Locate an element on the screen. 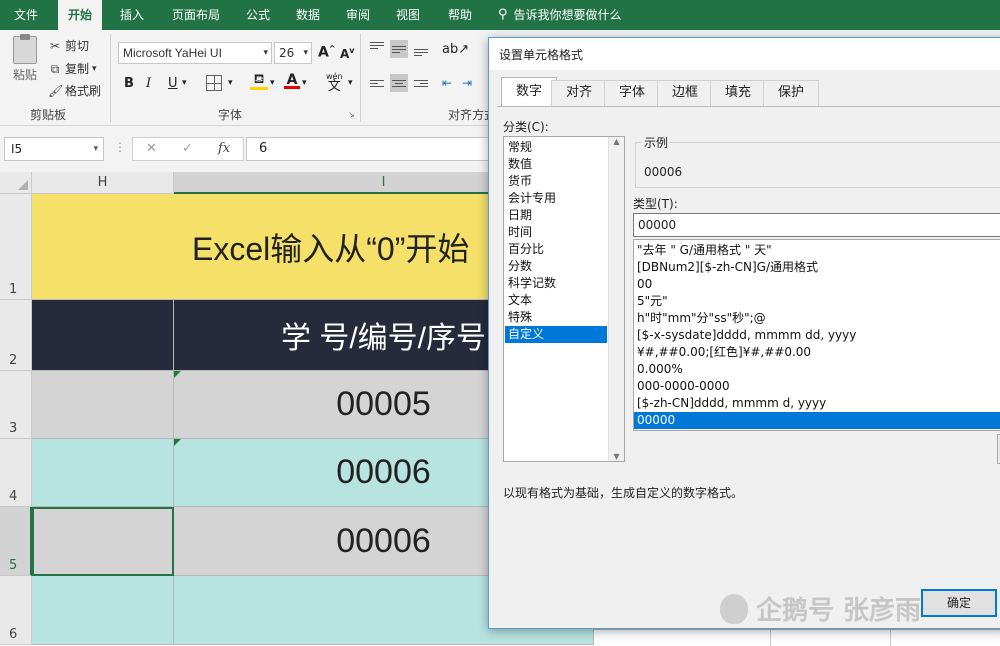 The width and height of the screenshot is (1000, 646). category-item: 百分比 is located at coordinates (556, 249).